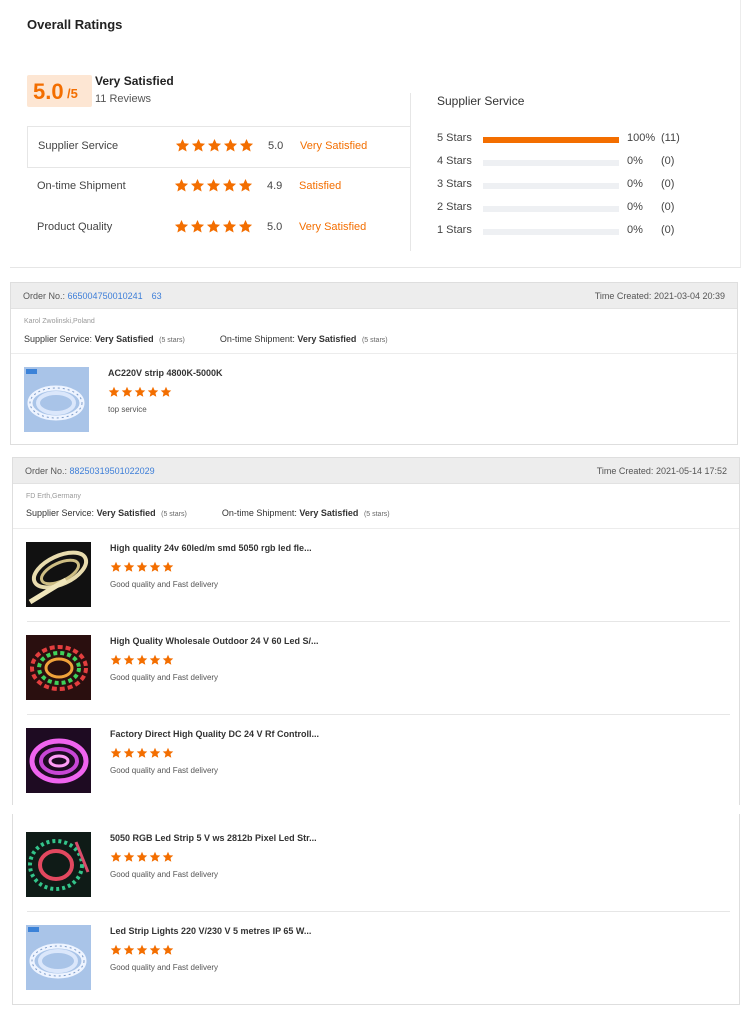 The width and height of the screenshot is (750, 1010). I want to click on rating-row-label: Supplier Service, so click(78, 146).